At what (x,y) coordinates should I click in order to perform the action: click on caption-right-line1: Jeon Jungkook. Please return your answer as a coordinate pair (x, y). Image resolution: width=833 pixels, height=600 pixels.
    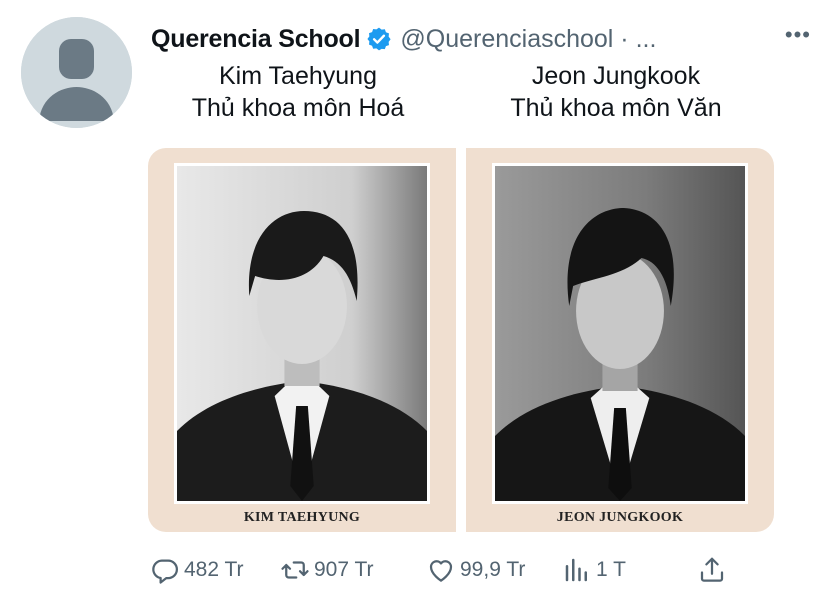
    Looking at the image, I should click on (616, 76).